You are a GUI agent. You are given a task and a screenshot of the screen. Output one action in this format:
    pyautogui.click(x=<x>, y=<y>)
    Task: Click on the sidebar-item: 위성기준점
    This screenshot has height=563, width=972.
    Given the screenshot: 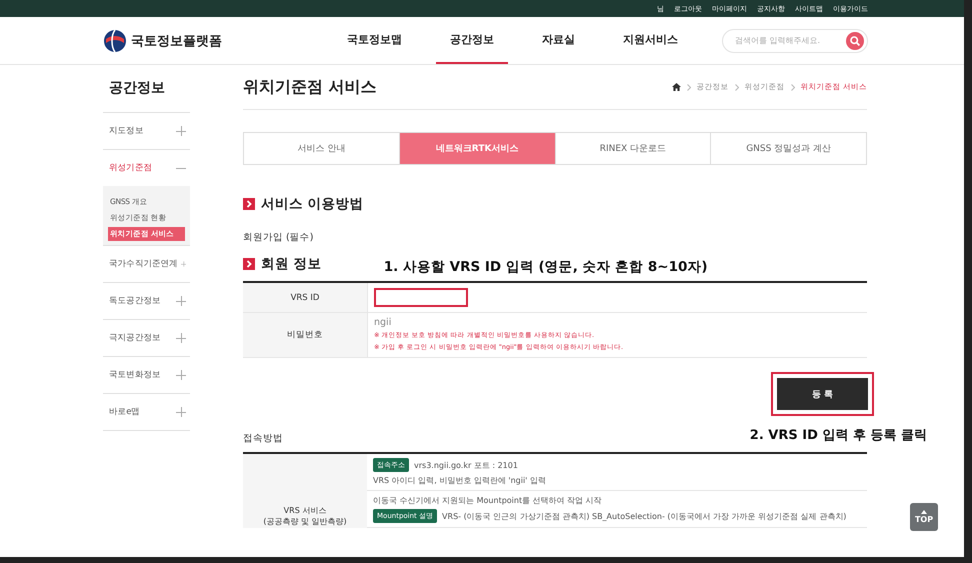 What is the action you would take?
    pyautogui.click(x=146, y=168)
    